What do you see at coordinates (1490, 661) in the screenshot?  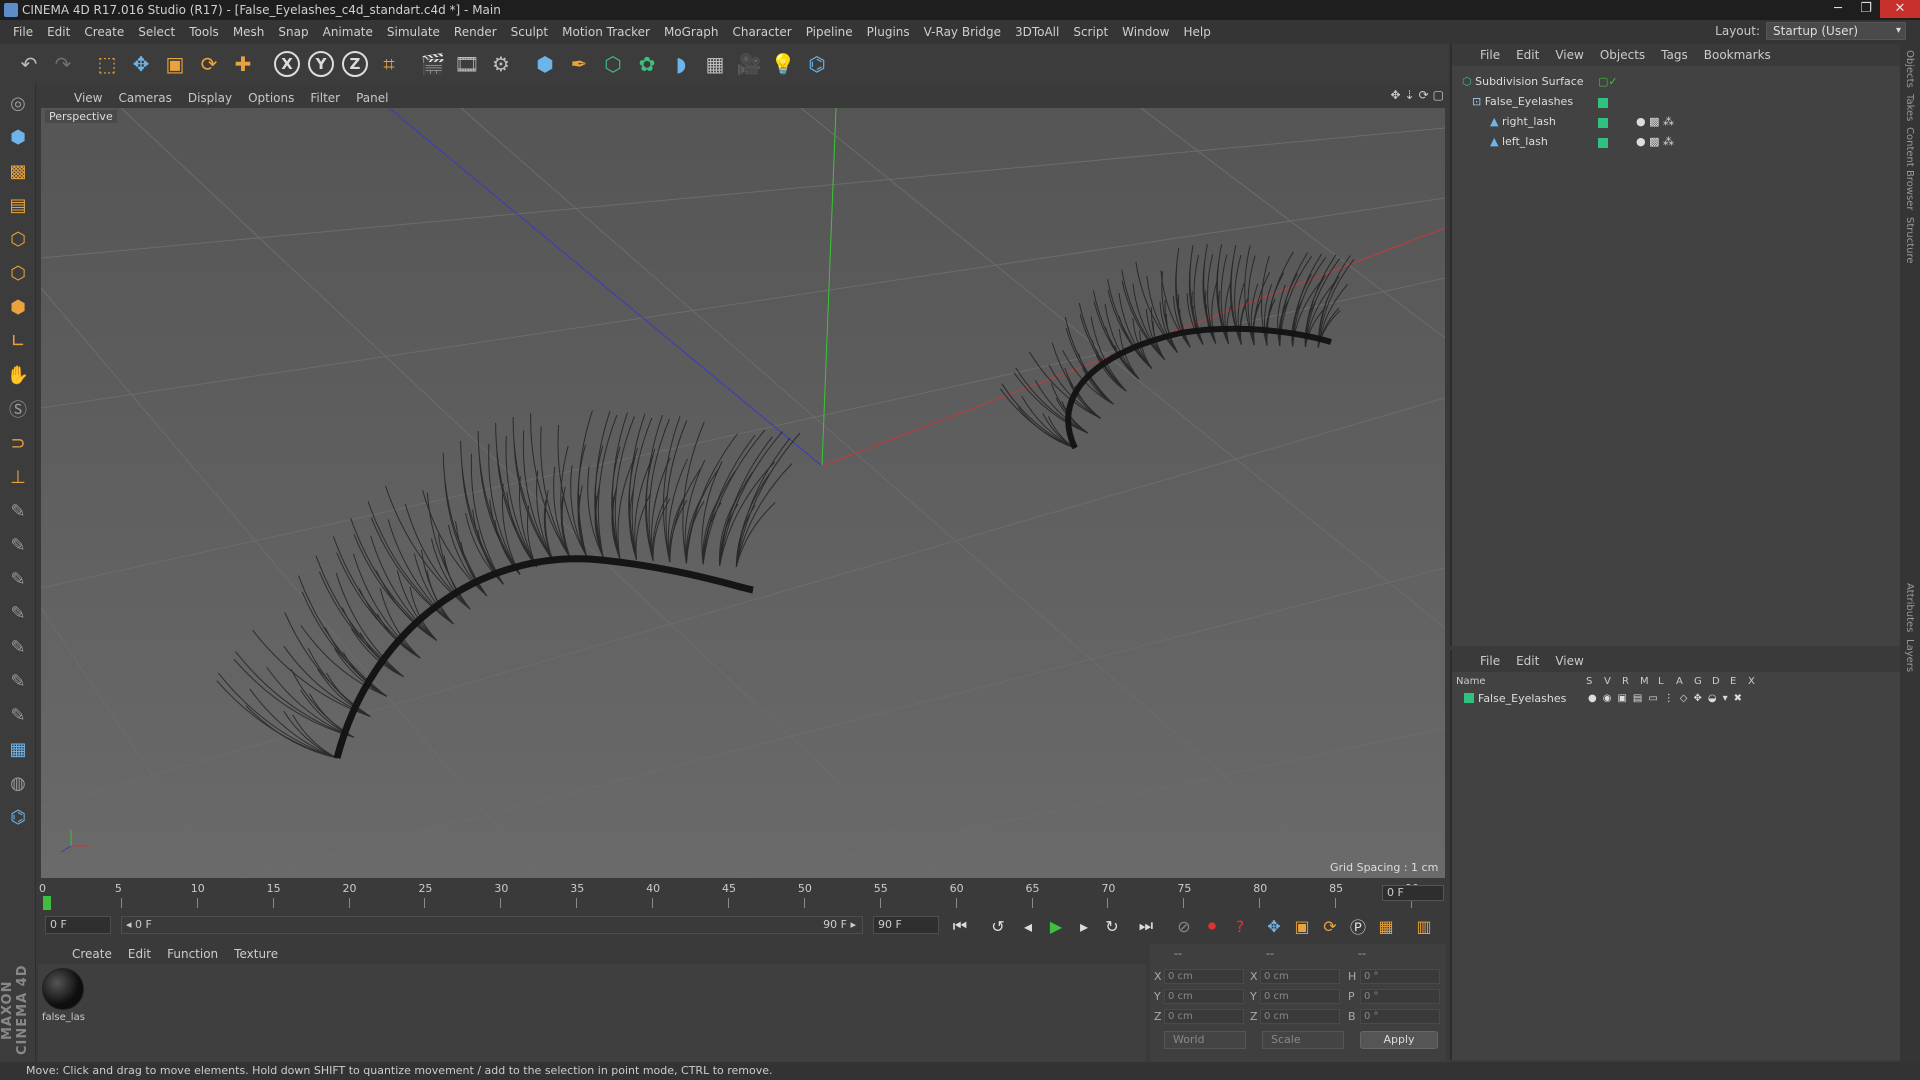 I see `layer-menu-file: File` at bounding box center [1490, 661].